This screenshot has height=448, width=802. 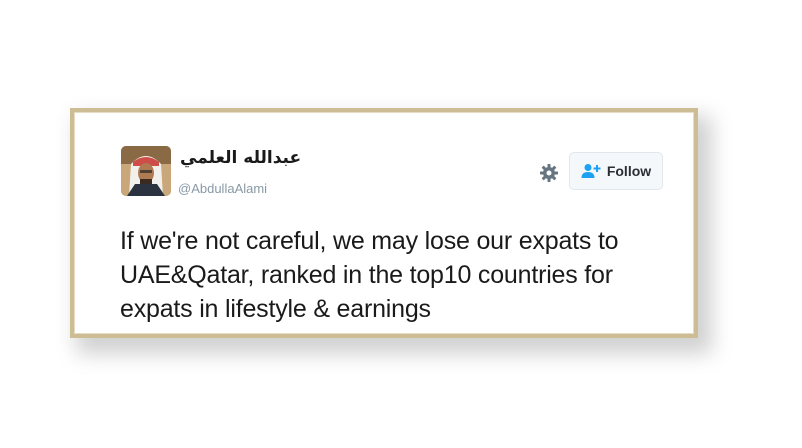 I want to click on avatar, so click(x=146, y=171).